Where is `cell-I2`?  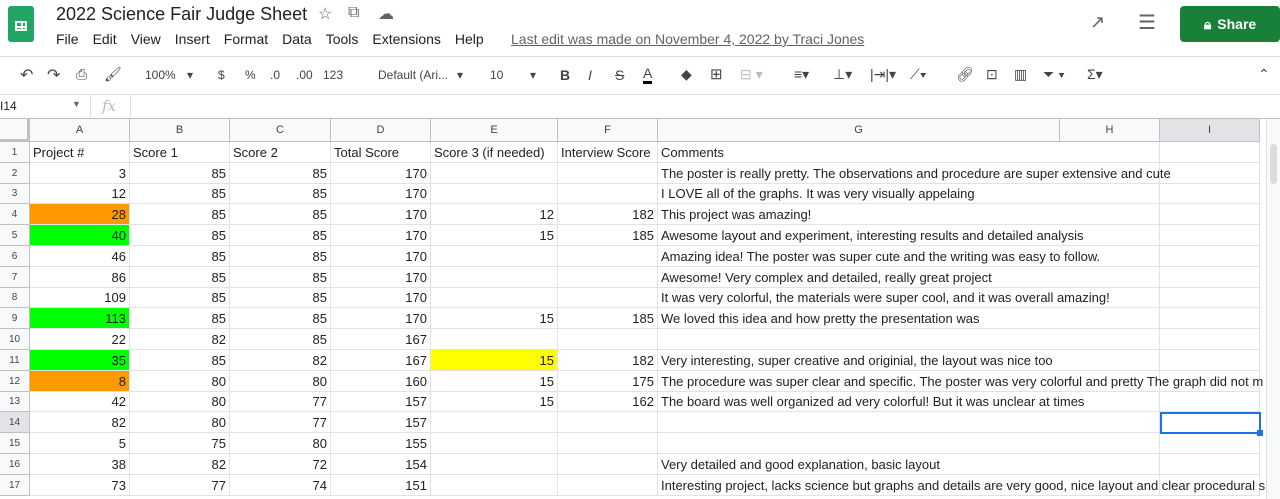 cell-I2 is located at coordinates (1210, 173).